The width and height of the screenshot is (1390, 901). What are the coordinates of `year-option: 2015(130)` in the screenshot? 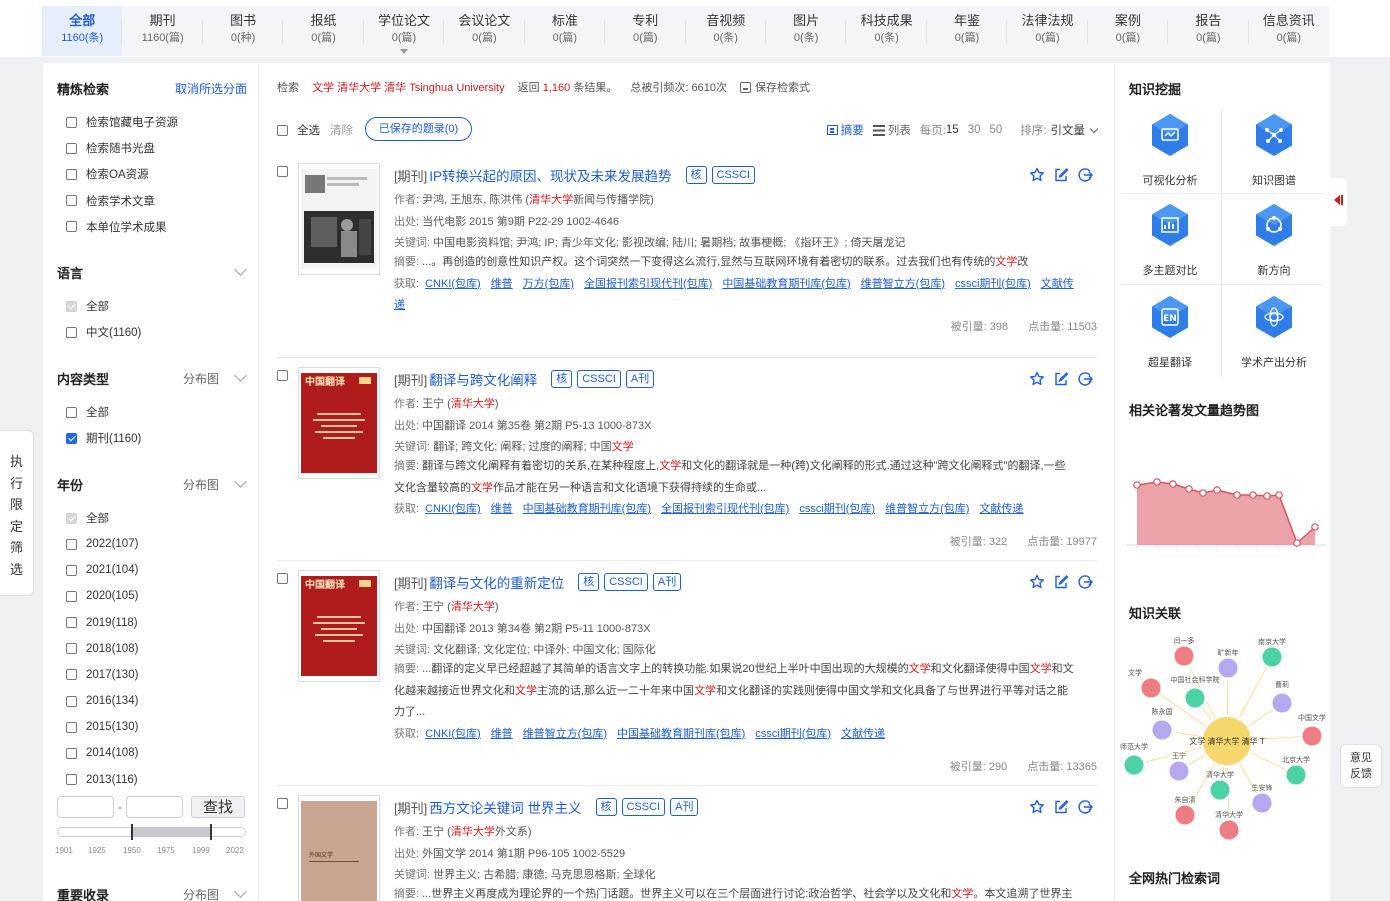 It's located at (102, 727).